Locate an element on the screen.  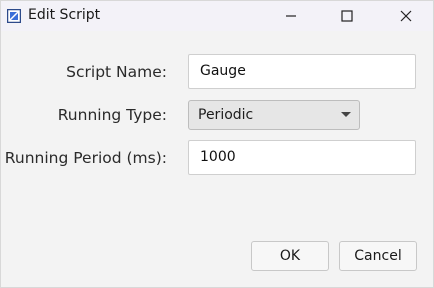
cancel-button: Cancel is located at coordinates (378, 256).